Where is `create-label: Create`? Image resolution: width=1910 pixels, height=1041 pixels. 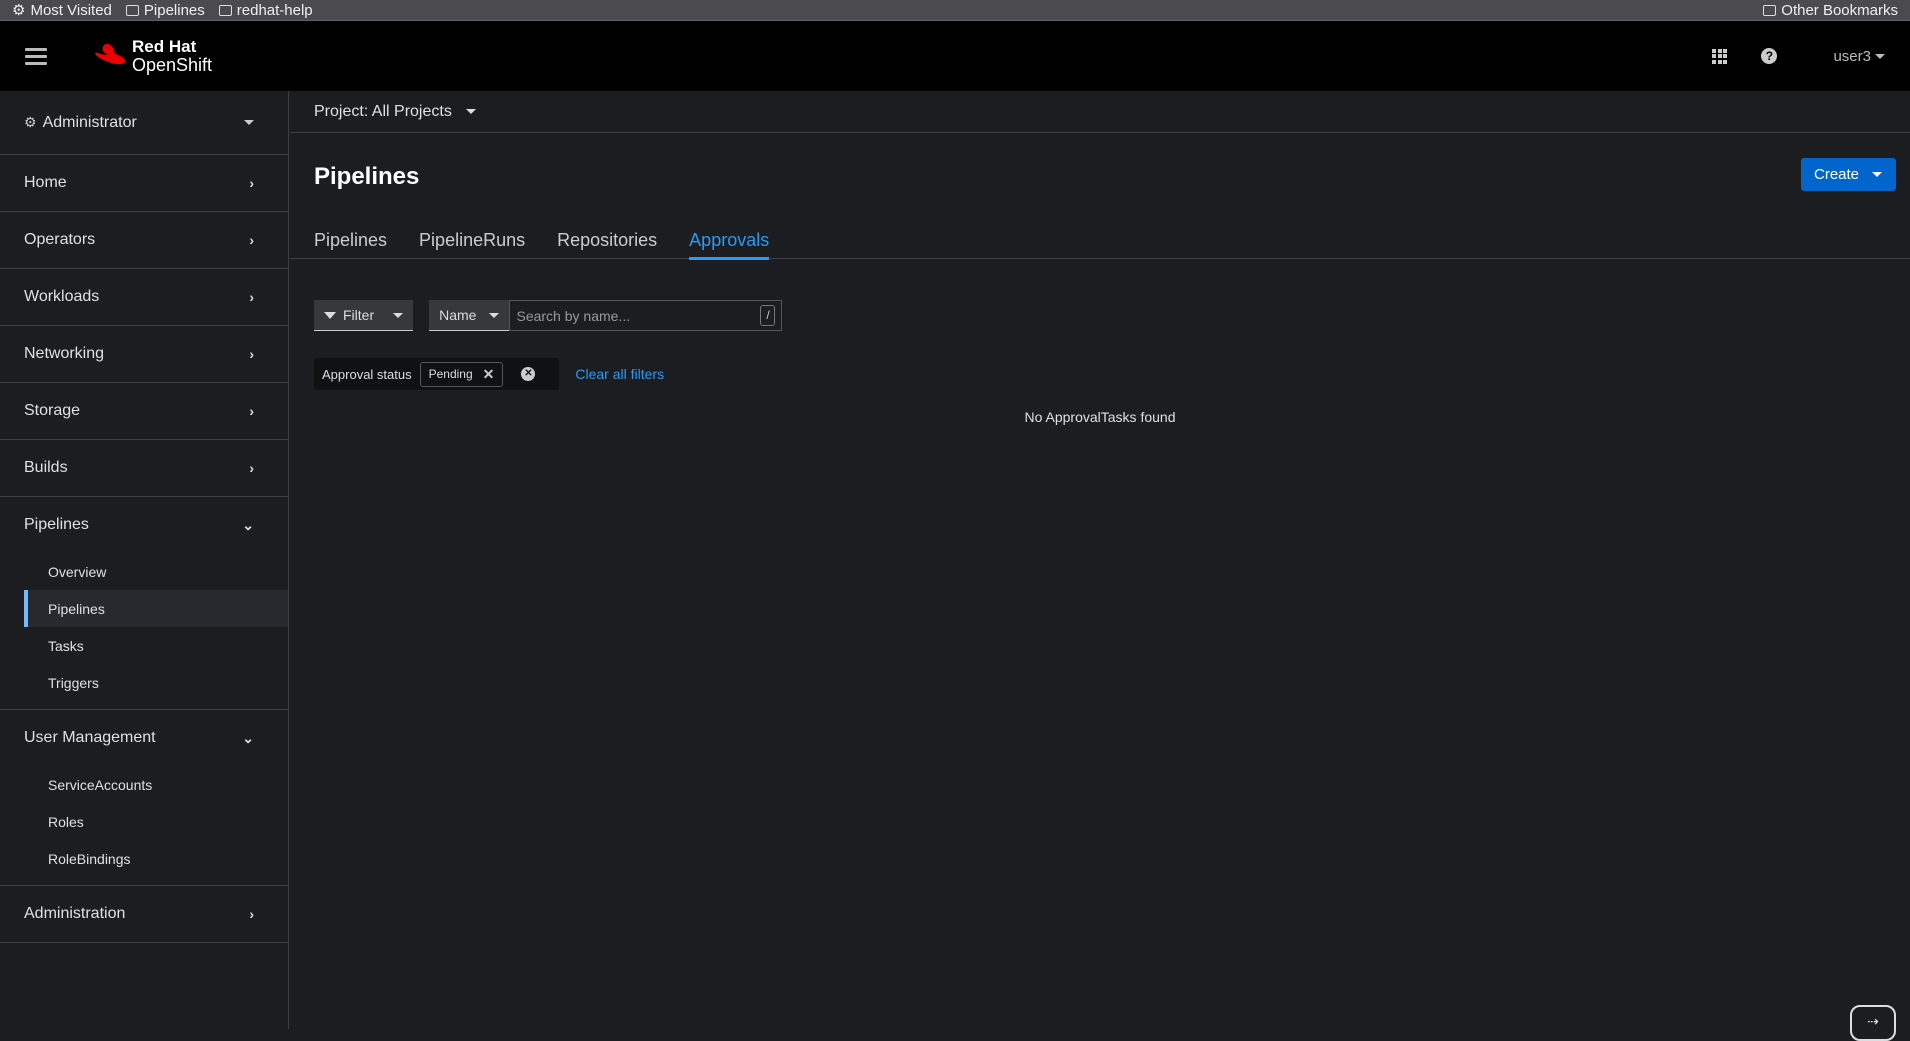
create-label: Create is located at coordinates (1837, 174).